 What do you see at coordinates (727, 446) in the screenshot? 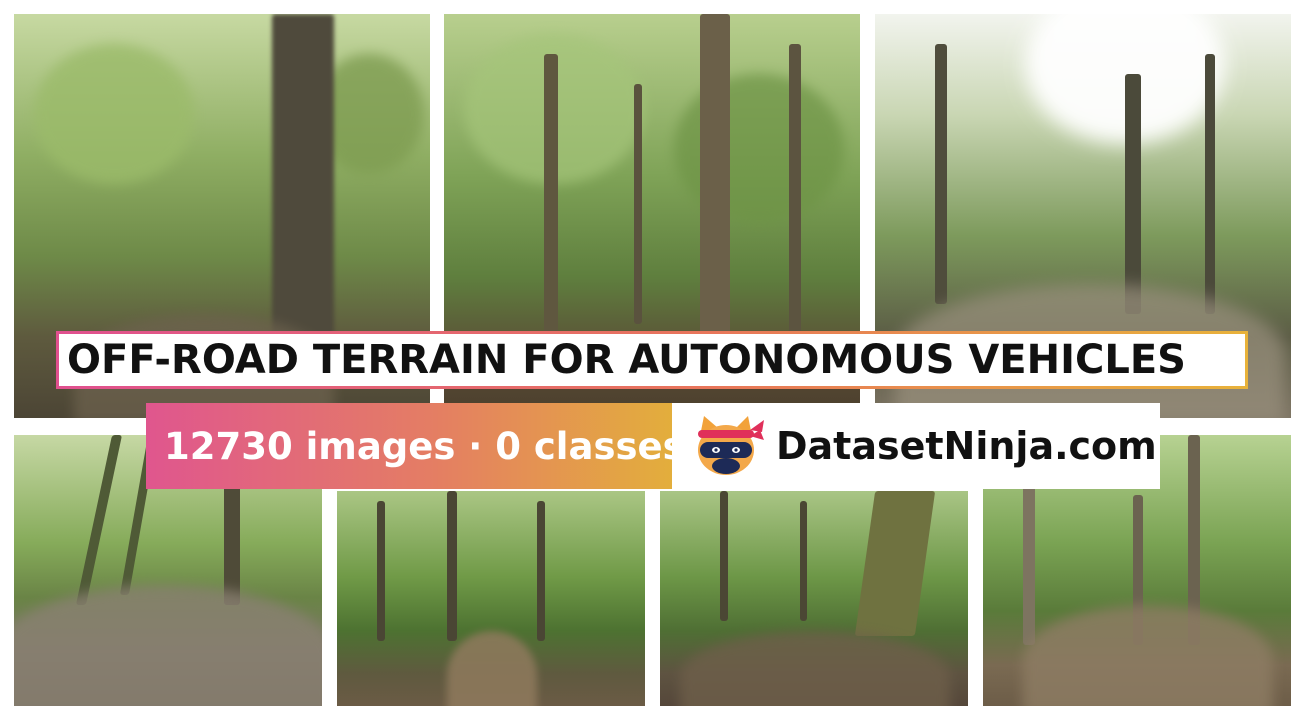
I see `ninja-cat-logo-icon` at bounding box center [727, 446].